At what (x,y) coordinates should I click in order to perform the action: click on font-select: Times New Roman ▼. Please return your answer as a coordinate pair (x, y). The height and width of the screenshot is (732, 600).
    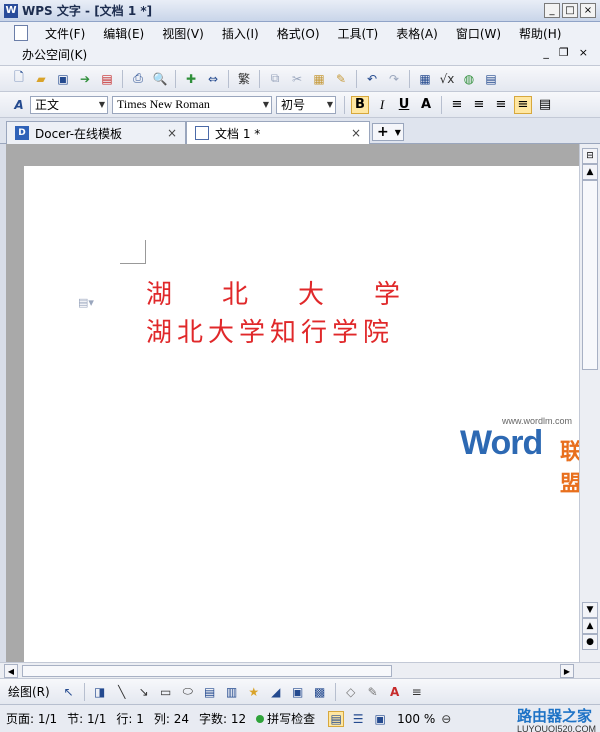
    Looking at the image, I should click on (192, 104).